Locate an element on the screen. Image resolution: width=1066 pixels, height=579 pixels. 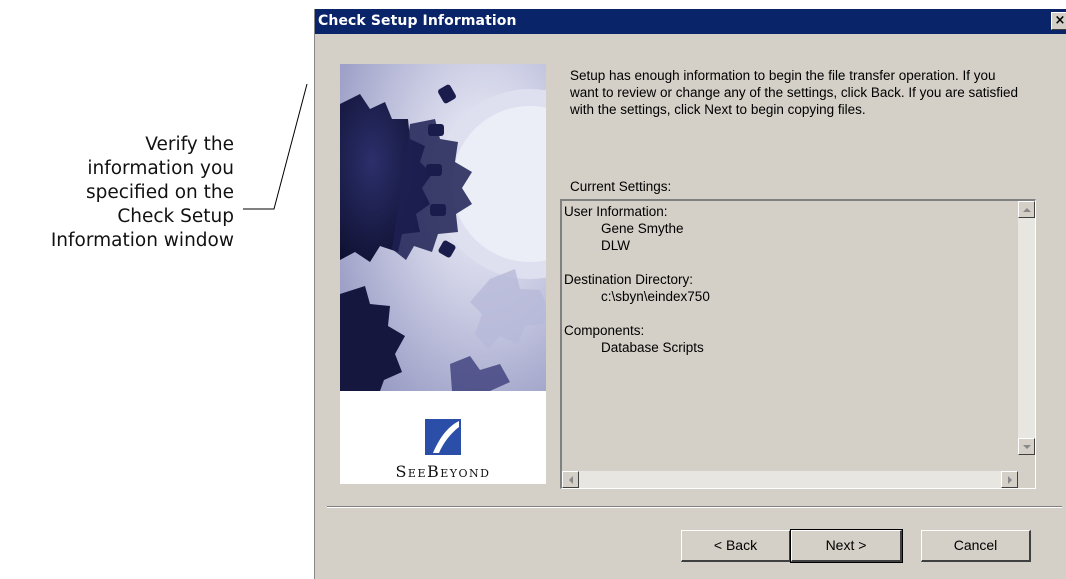
back-button: < Back is located at coordinates (736, 546).